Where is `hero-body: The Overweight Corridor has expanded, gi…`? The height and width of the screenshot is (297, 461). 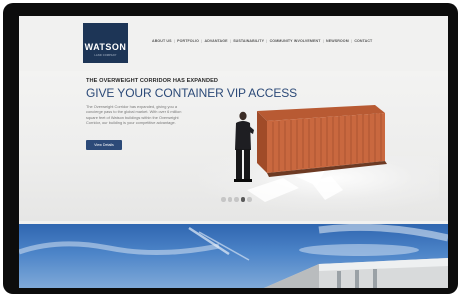 hero-body: The Overweight Corridor has expanded, gi… is located at coordinates (134, 115).